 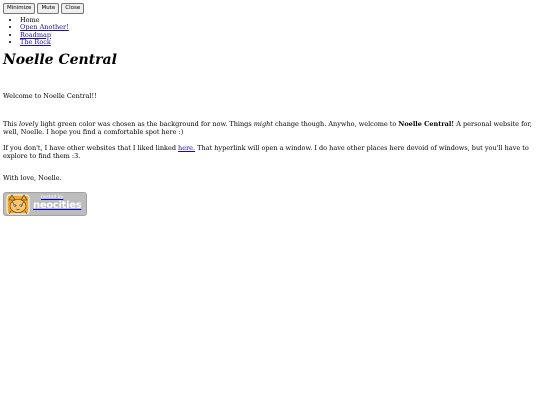 I want to click on page-title: Noelle Central, so click(x=60, y=60).